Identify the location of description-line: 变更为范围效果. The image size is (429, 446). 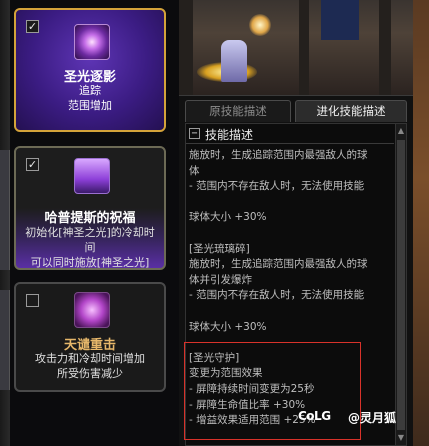
(226, 373).